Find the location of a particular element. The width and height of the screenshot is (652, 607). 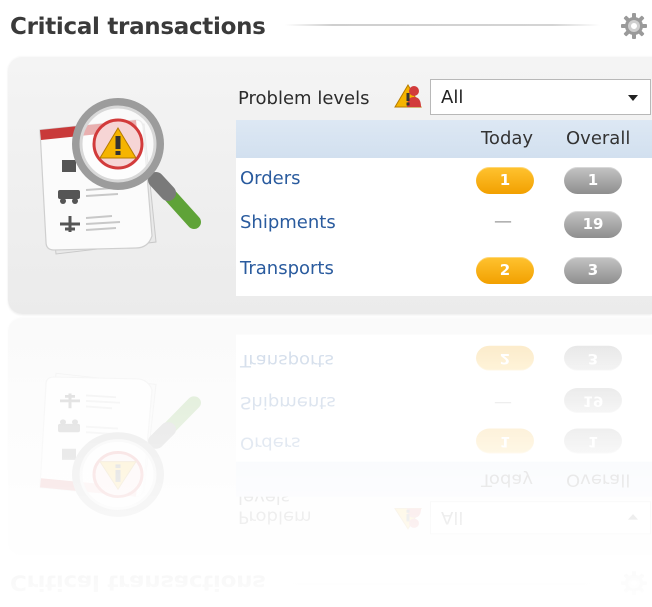

document-magnifier-warning-icon is located at coordinates (120, 176).